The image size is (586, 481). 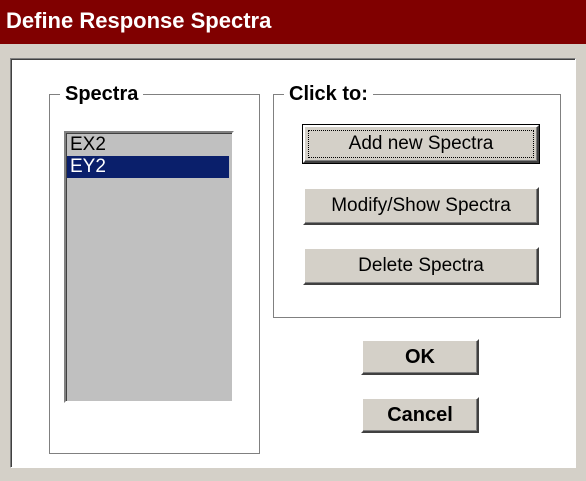 I want to click on cancel-button: Cancel, so click(x=420, y=415).